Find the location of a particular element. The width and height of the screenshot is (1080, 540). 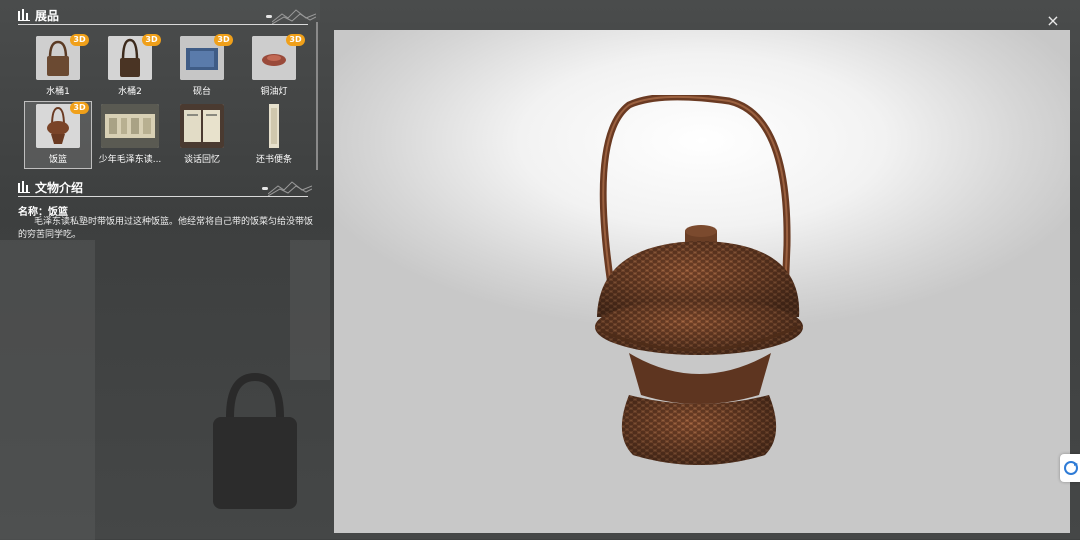

side-float-widget is located at coordinates (1070, 468).